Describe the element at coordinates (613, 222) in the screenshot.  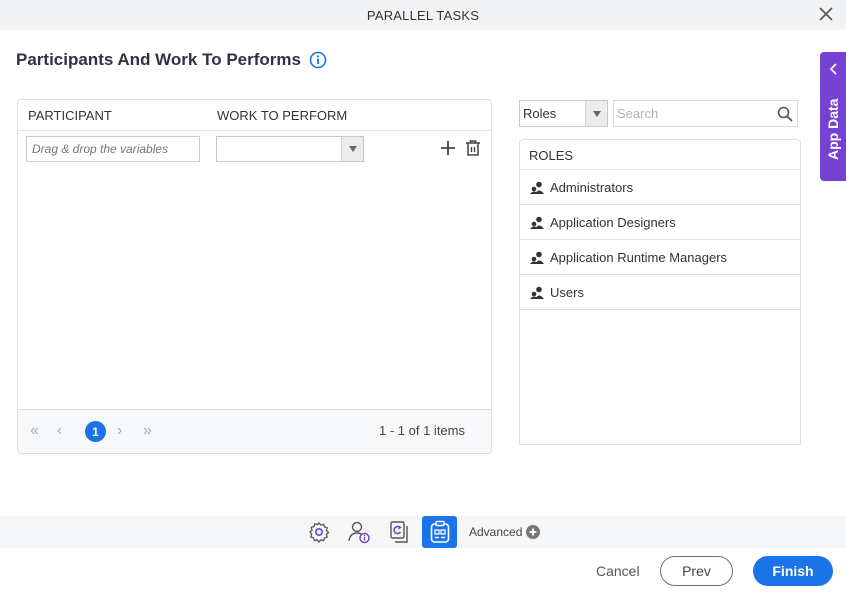
I see `role-name: Application Designers` at that location.